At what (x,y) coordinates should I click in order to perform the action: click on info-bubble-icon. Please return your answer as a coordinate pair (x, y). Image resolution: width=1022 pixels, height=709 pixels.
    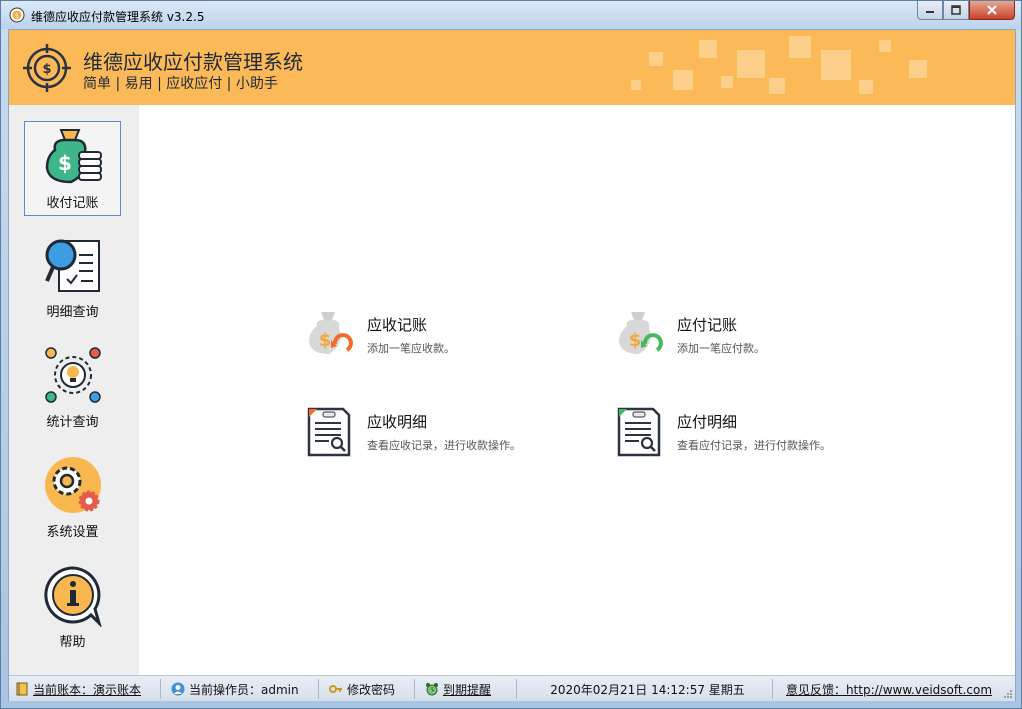
    Looking at the image, I should click on (72, 596).